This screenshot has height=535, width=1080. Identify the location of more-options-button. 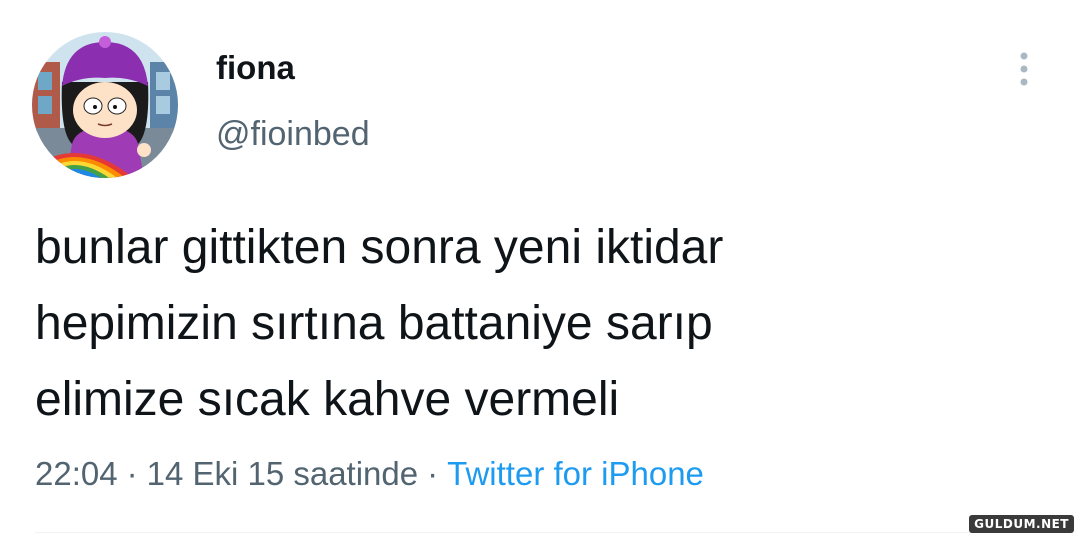
(1024, 70).